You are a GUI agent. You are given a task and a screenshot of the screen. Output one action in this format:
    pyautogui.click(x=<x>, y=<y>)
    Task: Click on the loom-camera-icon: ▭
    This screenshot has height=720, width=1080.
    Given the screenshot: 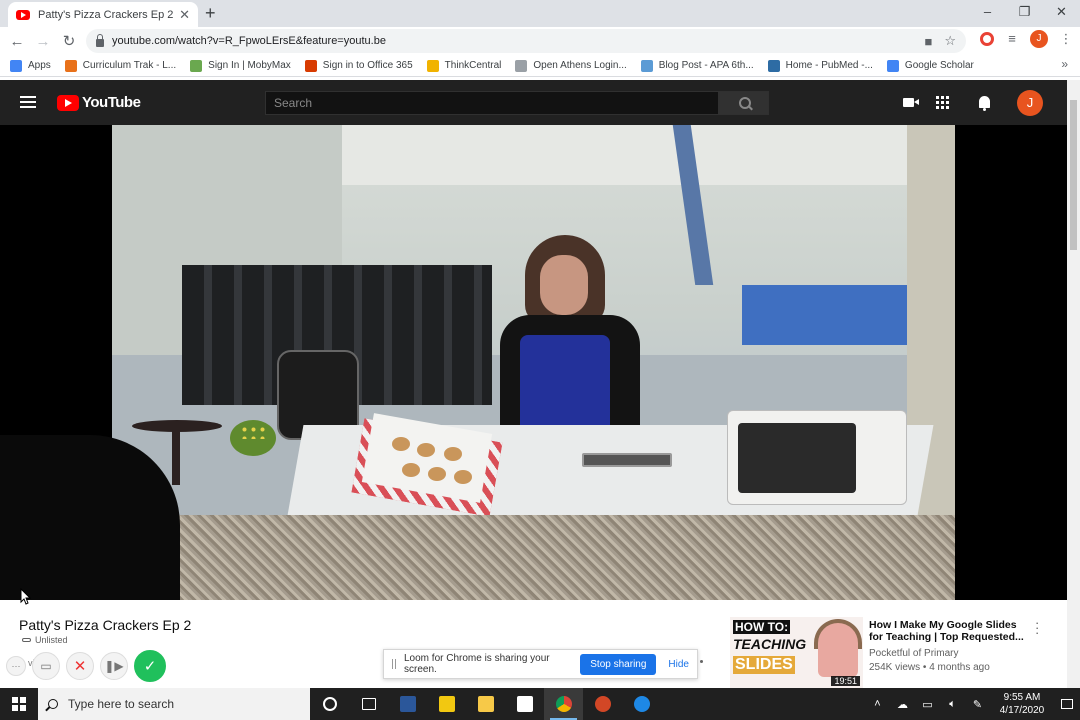 What is the action you would take?
    pyautogui.click(x=46, y=666)
    